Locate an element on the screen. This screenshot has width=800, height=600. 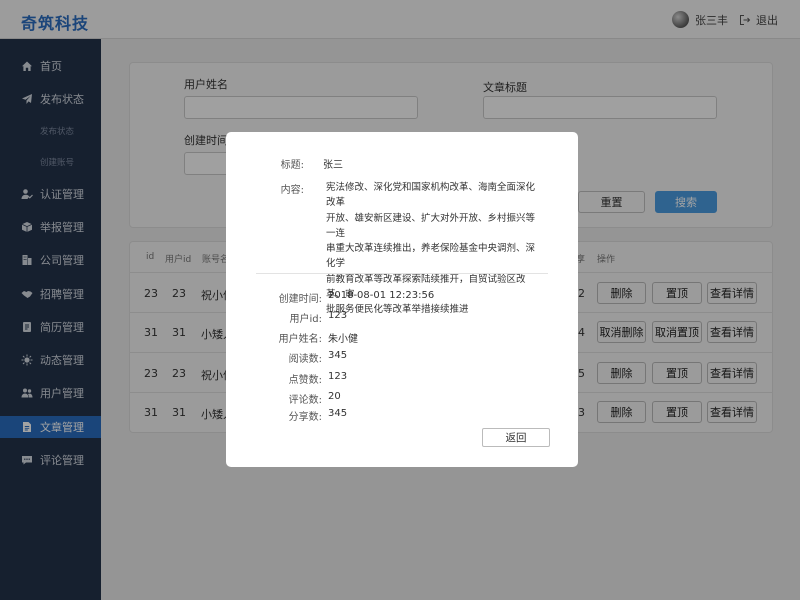
content-line: 宪法修改、深化党和国家机构改革、海南全面深化改革 is located at coordinates (431, 195).